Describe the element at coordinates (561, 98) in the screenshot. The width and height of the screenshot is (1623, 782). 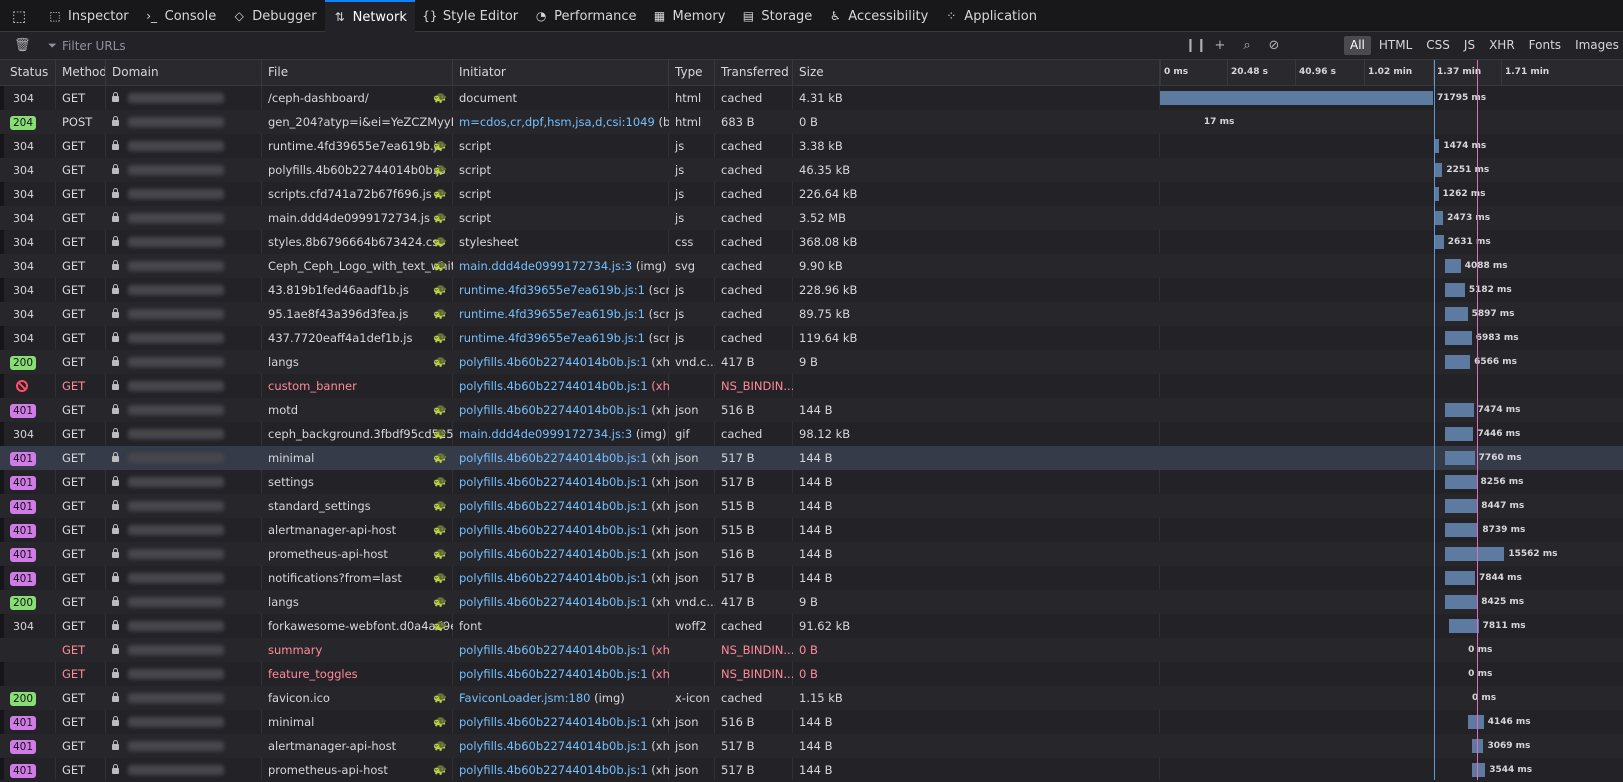
I see `initiator-cell: document` at that location.